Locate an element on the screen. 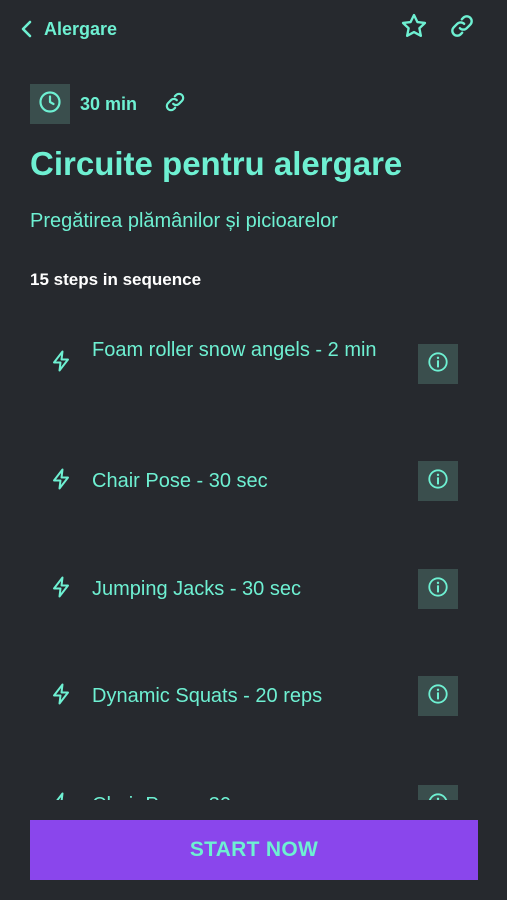  workout-link-button is located at coordinates (175, 104).